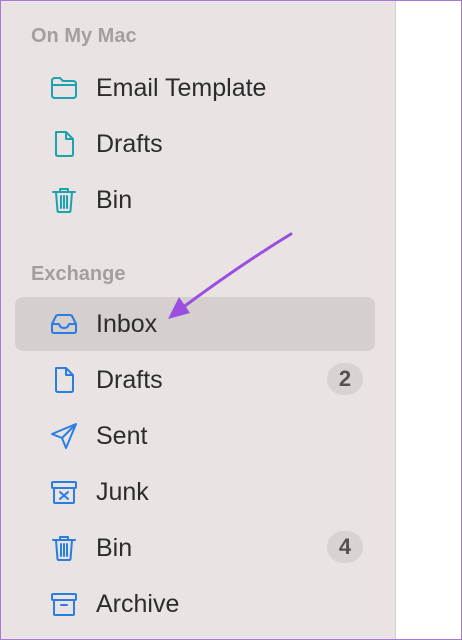 Image resolution: width=462 pixels, height=640 pixels. I want to click on sidebar-item-label: Archive, so click(138, 604).